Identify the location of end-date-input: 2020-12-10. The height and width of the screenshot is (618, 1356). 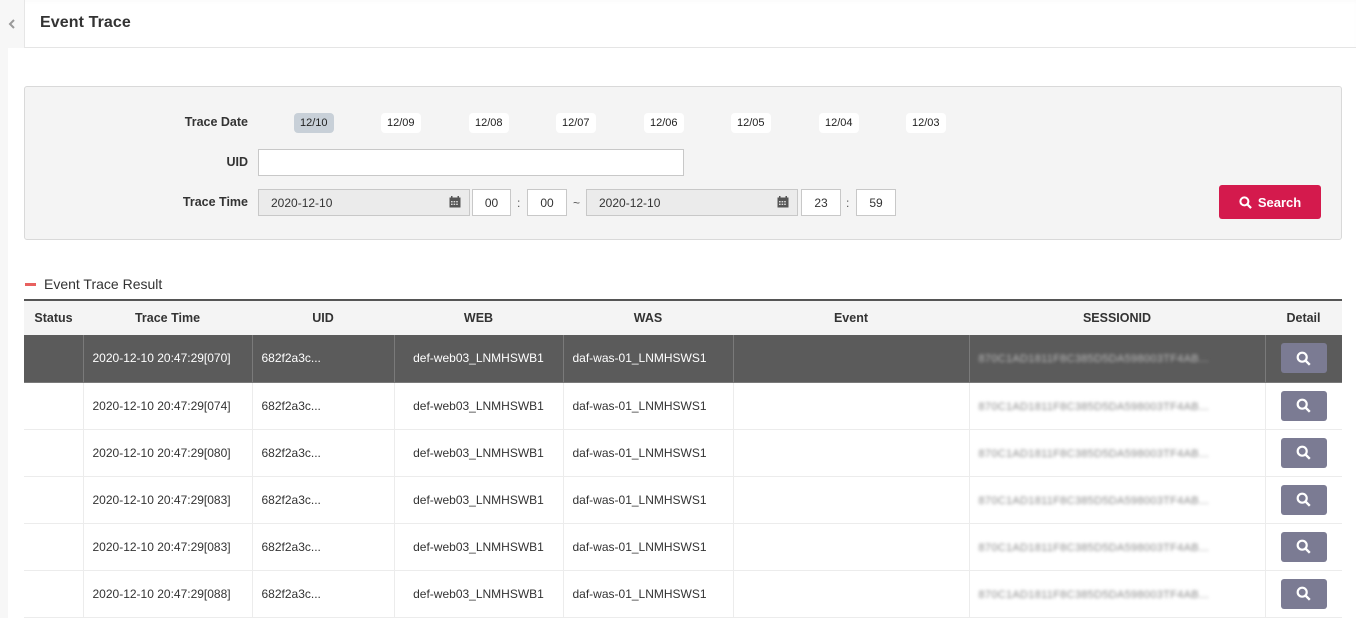
(692, 202).